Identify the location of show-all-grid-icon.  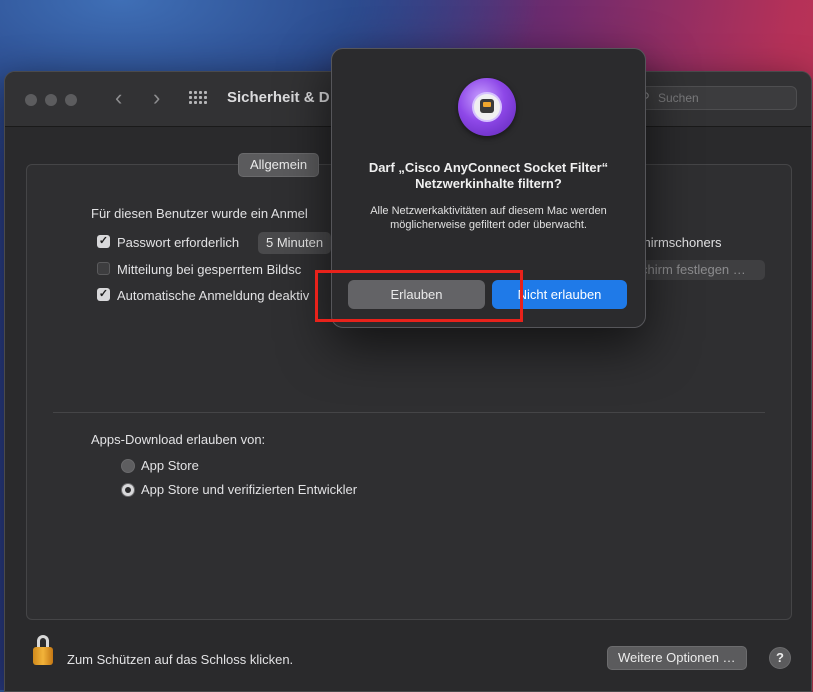
(198, 99).